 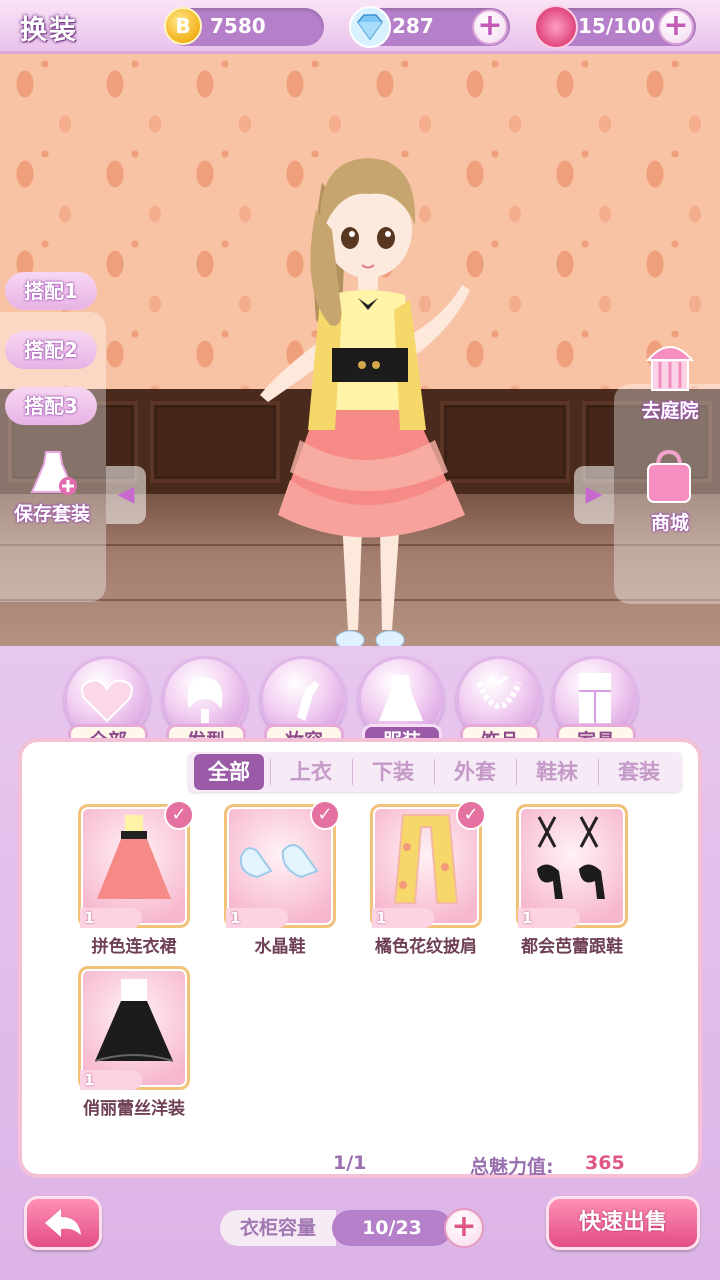 I want to click on outfit-slot-2: 搭配2, so click(x=51, y=350).